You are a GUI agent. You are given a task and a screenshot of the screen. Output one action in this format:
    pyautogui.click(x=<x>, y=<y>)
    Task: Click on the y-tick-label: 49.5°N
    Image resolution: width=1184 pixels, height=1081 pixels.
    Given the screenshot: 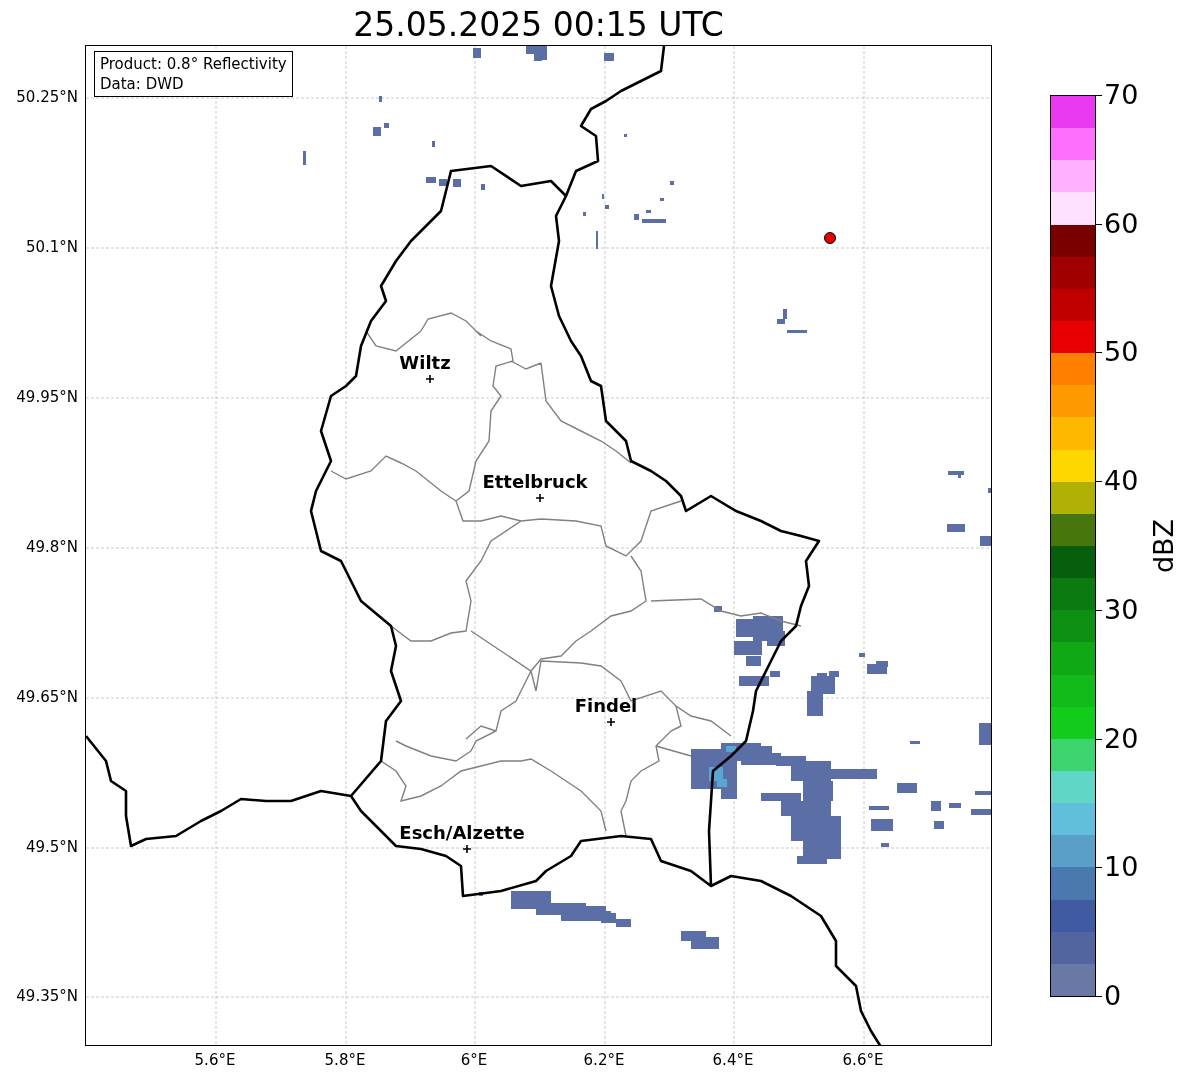 What is the action you would take?
    pyautogui.click(x=51, y=847)
    